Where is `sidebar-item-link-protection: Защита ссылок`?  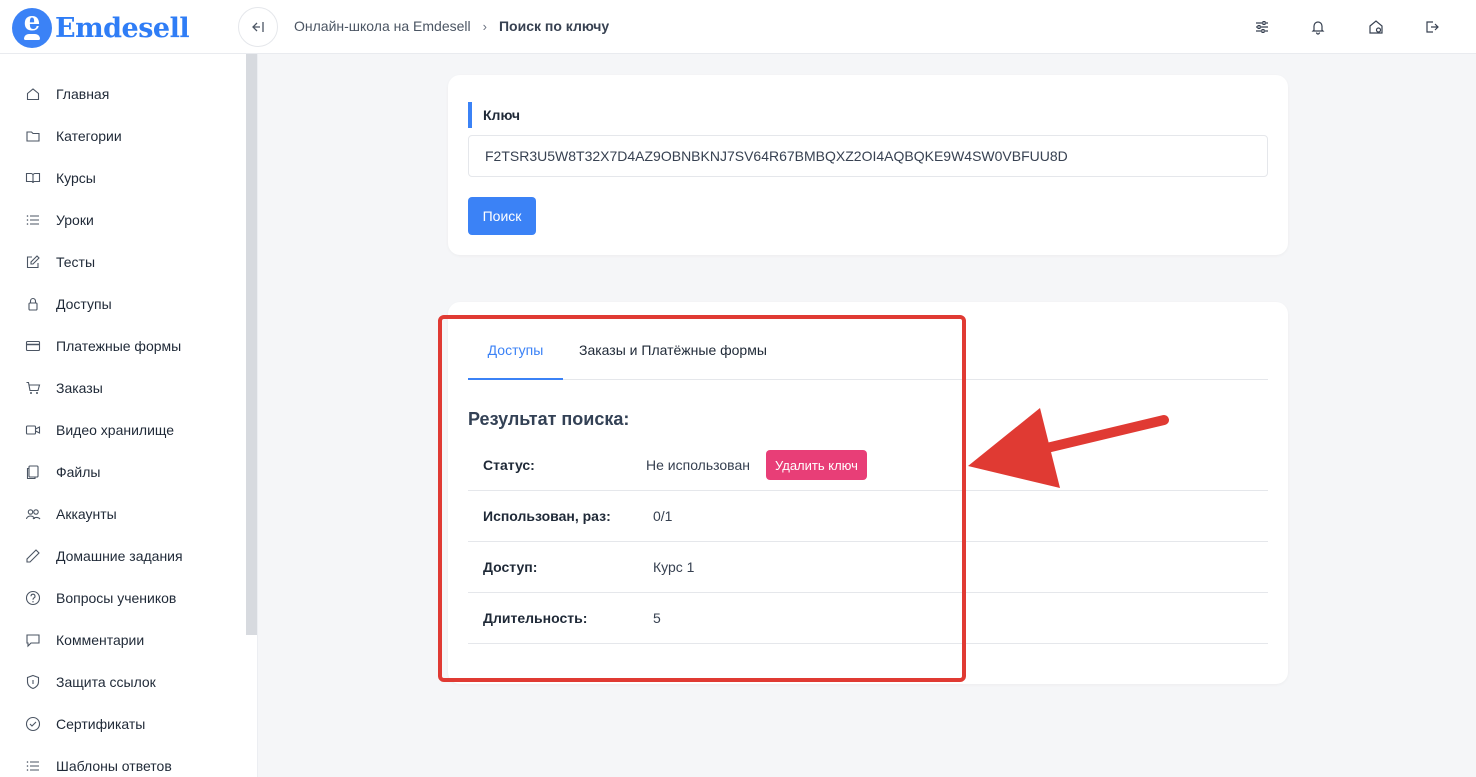 sidebar-item-link-protection: Защита ссылок is located at coordinates (90, 682).